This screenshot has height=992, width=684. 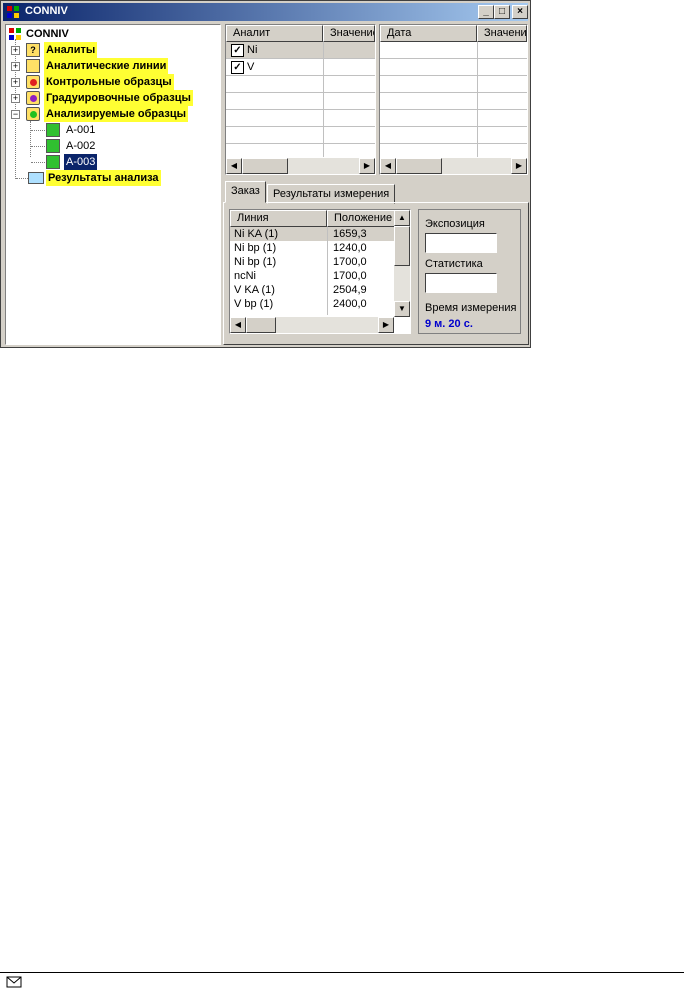 What do you see at coordinates (461, 283) in the screenshot?
I see `statistics-field` at bounding box center [461, 283].